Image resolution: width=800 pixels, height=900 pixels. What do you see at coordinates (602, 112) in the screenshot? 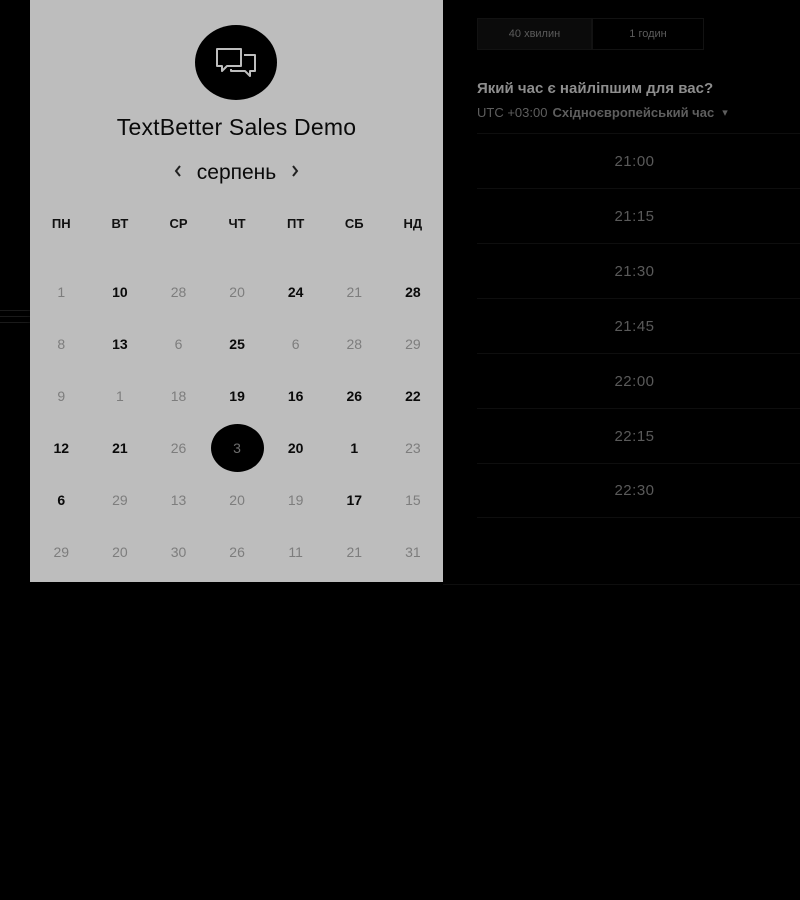
I see `timezone-selector: UTC +03:00 Східноєвропейський час ▾` at bounding box center [602, 112].